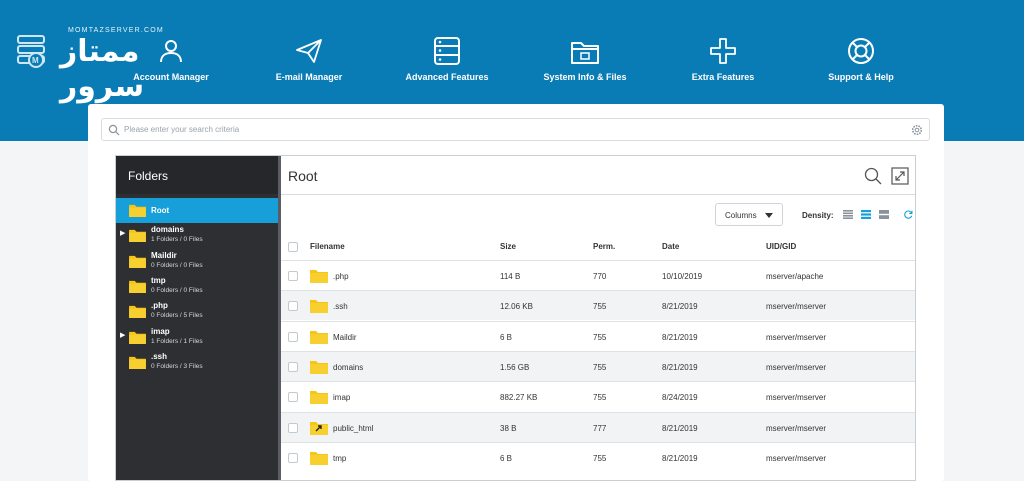 The image size is (1024, 481). I want to click on nav-system-info-files: System Info & Files, so click(585, 50).